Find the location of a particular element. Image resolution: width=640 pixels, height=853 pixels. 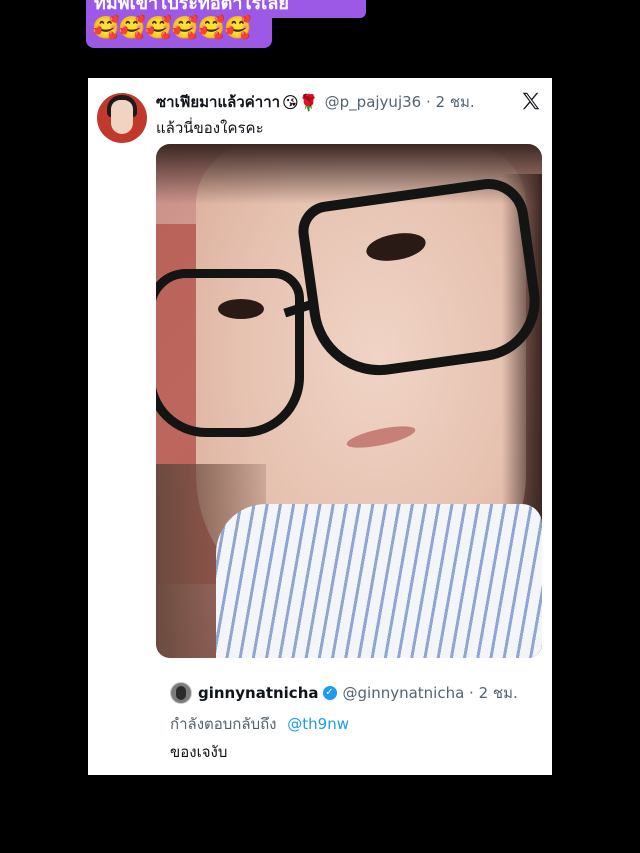

verified-badge-icon: ✓ is located at coordinates (329, 693).